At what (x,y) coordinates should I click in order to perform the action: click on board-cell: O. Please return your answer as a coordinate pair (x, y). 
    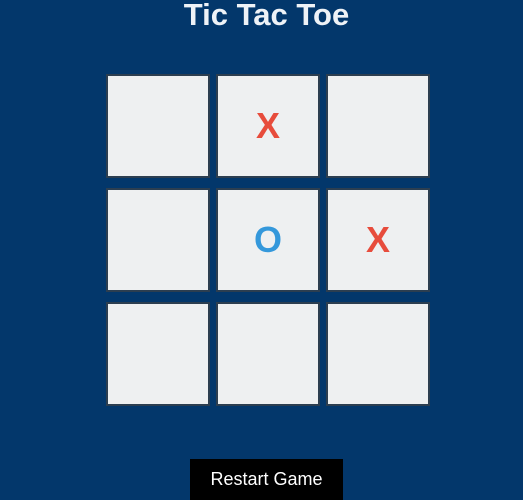
    Looking at the image, I should click on (268, 240).